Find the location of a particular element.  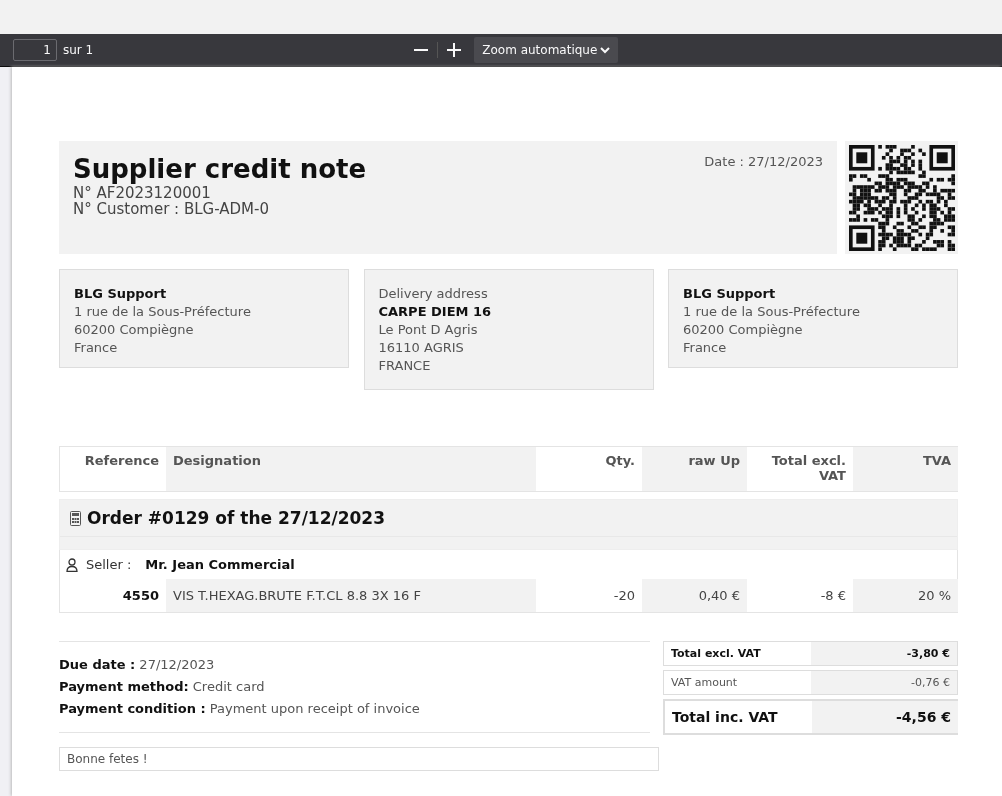

unit-price-cell: 0,40 € is located at coordinates (694, 595).